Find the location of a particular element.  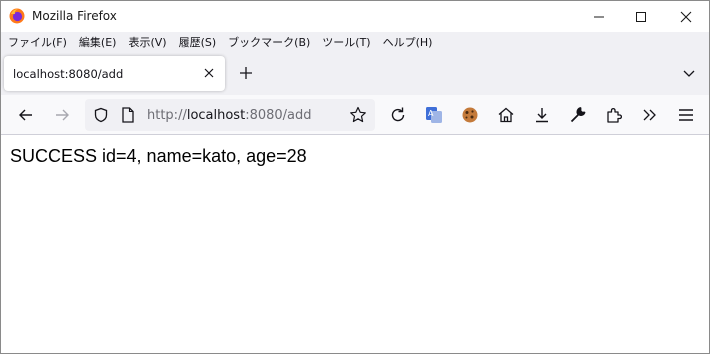

menu-view: 表示(V) is located at coordinates (147, 42).